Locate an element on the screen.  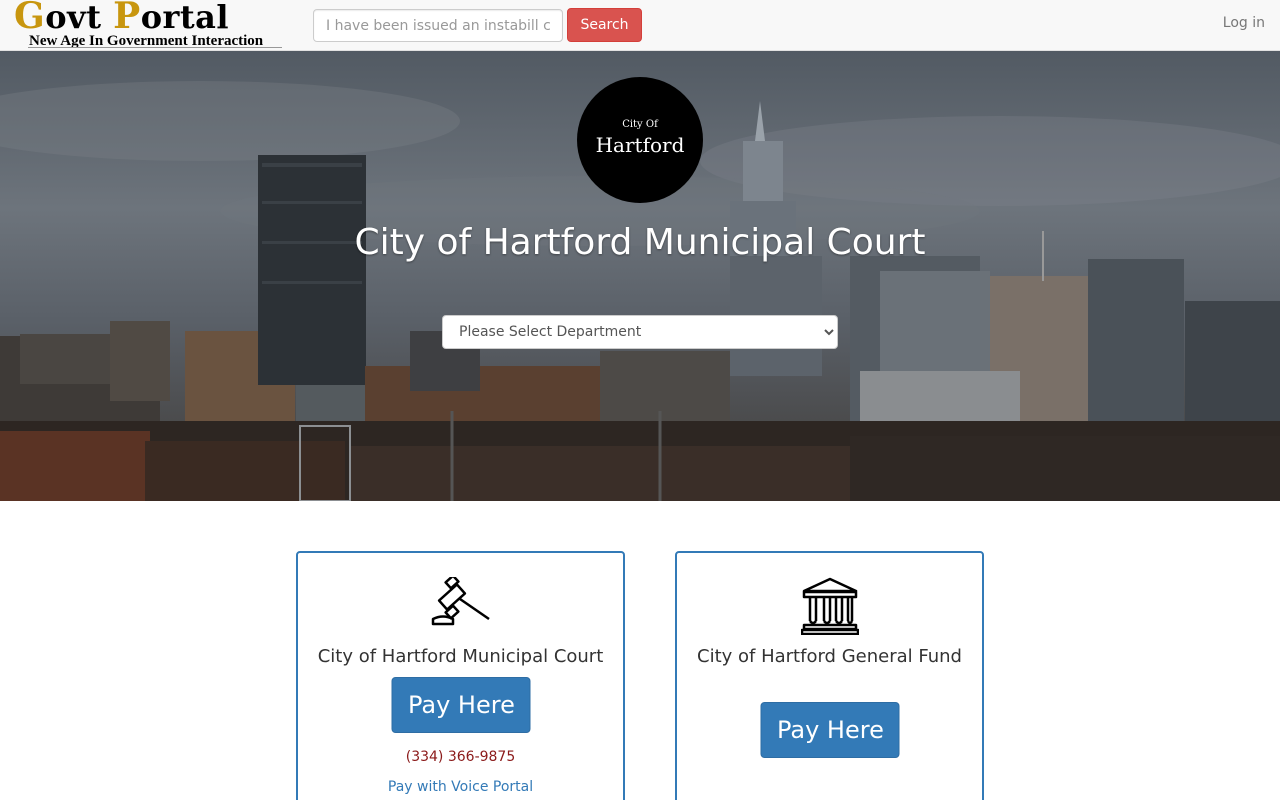
seal-small-text: City Of is located at coordinates (640, 124).